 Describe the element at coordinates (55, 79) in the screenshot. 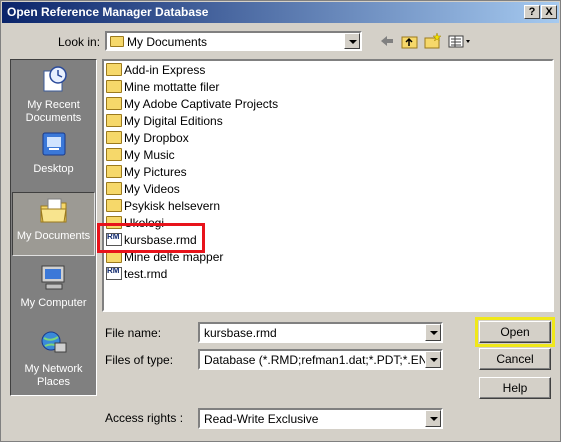

I see `recent-documents-icon` at that location.